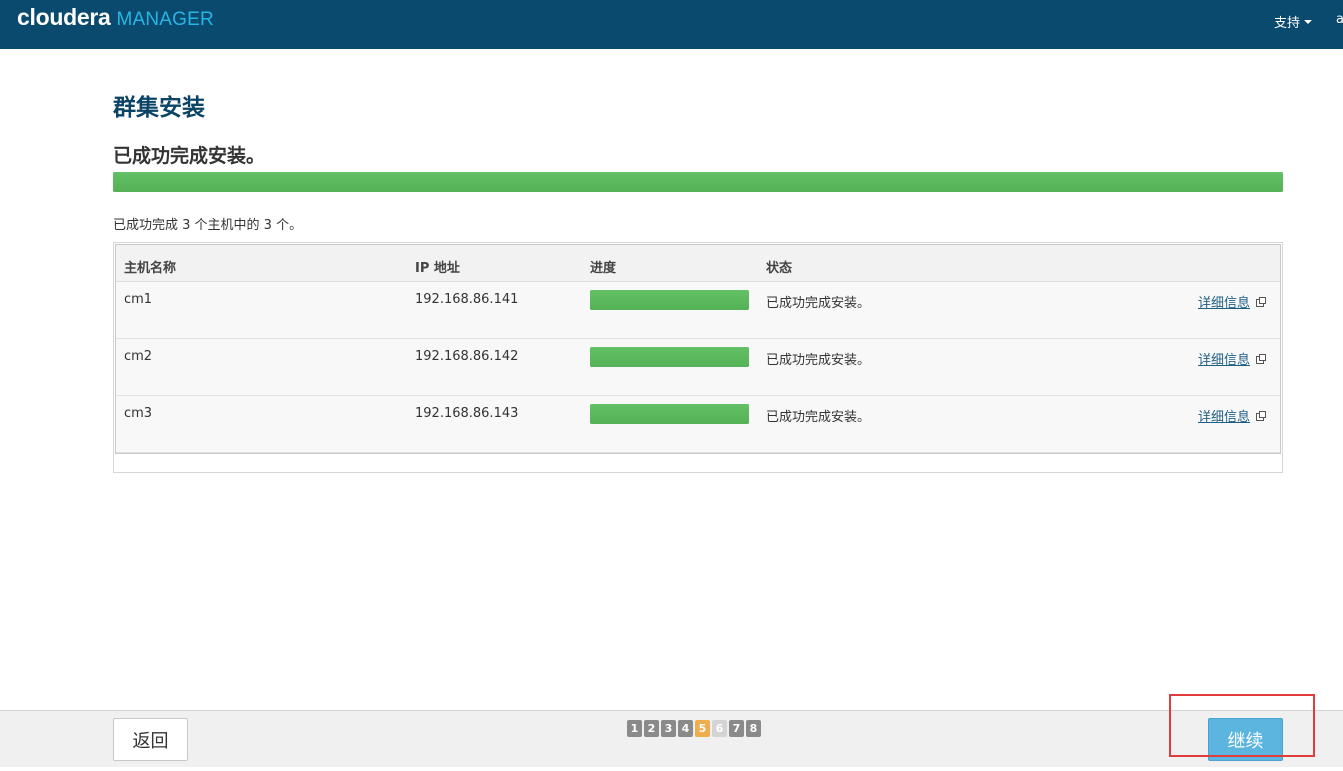  Describe the element at coordinates (753, 728) in the screenshot. I see `wizard-step-8: 8` at that location.